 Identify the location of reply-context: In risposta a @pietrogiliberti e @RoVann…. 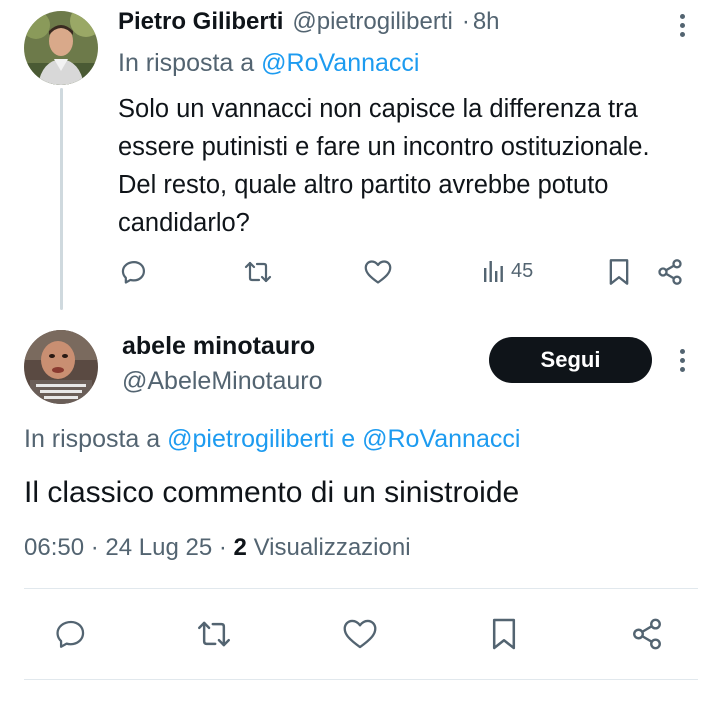
(272, 439).